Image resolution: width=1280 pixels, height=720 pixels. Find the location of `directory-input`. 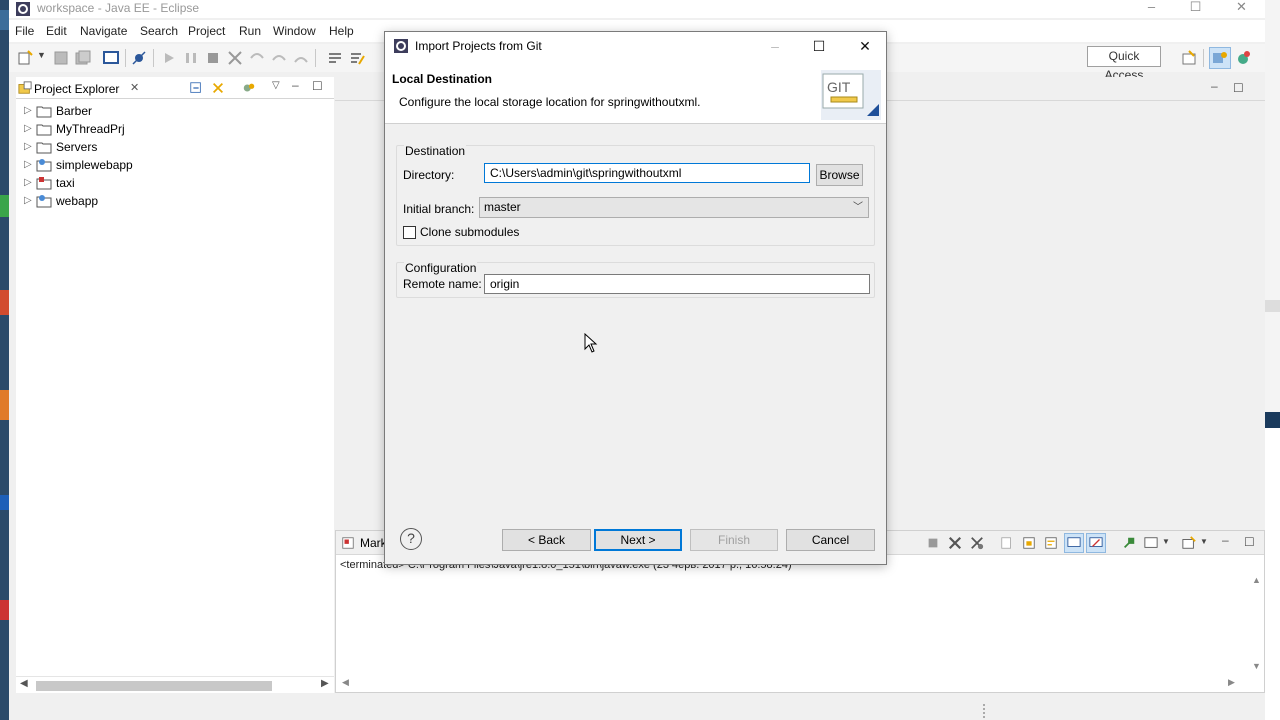

directory-input is located at coordinates (647, 173).